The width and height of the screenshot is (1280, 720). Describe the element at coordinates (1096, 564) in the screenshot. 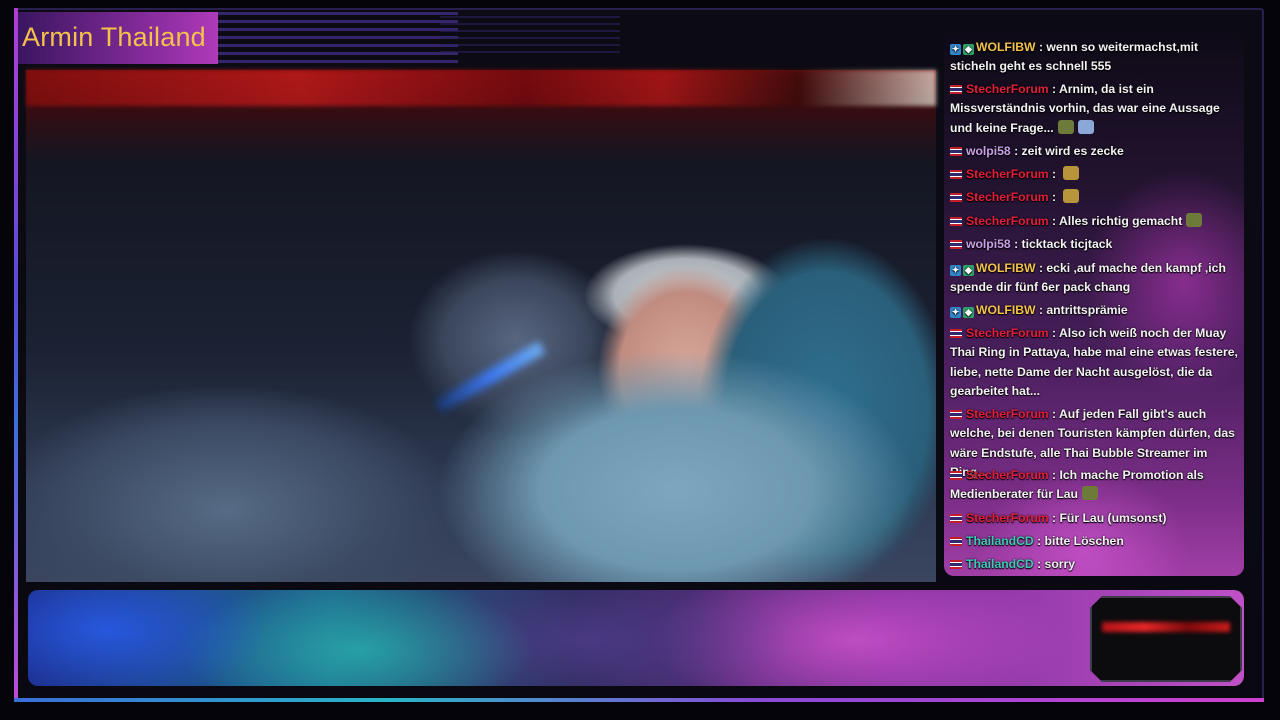

I see `chat-message: ThailandCD : sorry` at that location.